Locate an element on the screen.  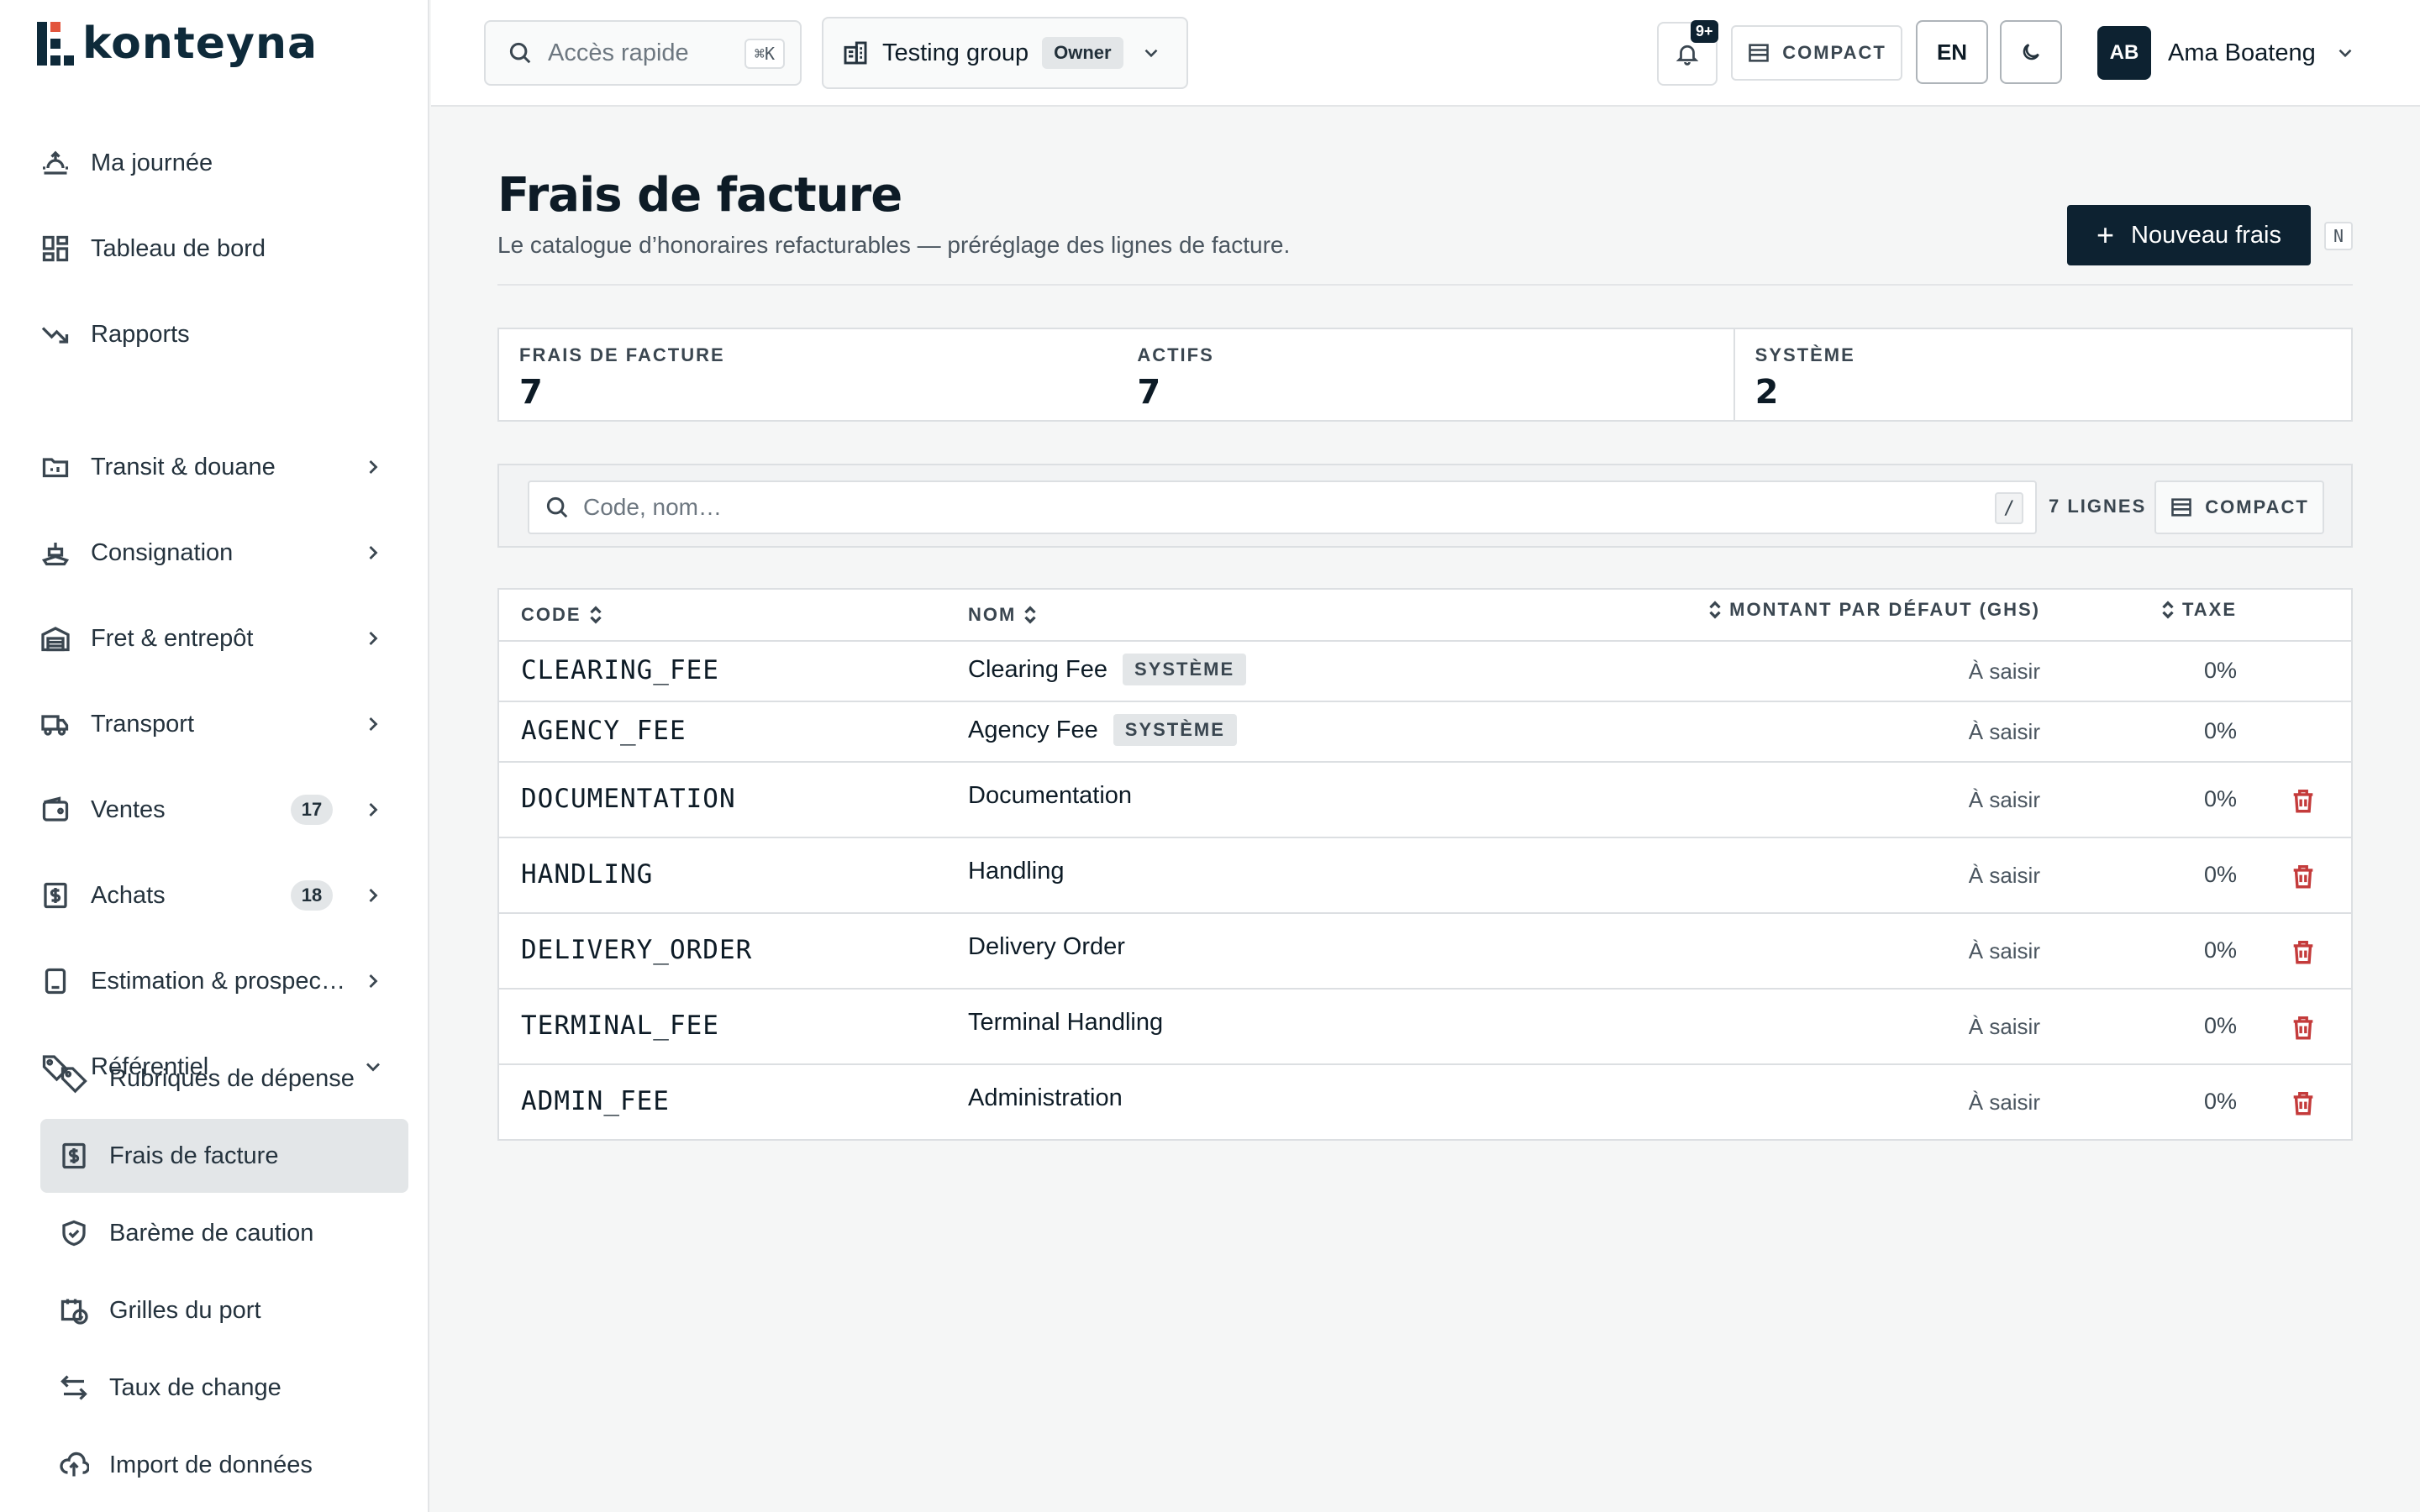
stats-panel: FRAIS DE FACTURE 7 ACTIFS 7 SYSTÈME 2 is located at coordinates (1425, 375).